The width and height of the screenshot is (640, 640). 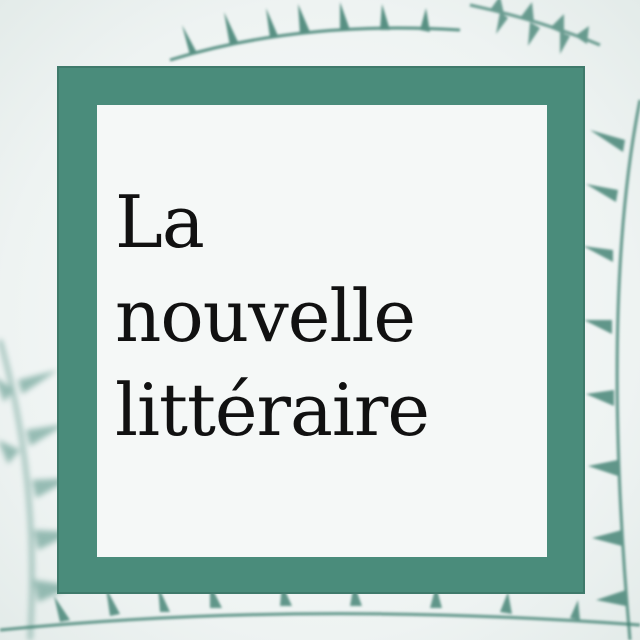 What do you see at coordinates (265, 316) in the screenshot?
I see `title-line-2: nouvelle` at bounding box center [265, 316].